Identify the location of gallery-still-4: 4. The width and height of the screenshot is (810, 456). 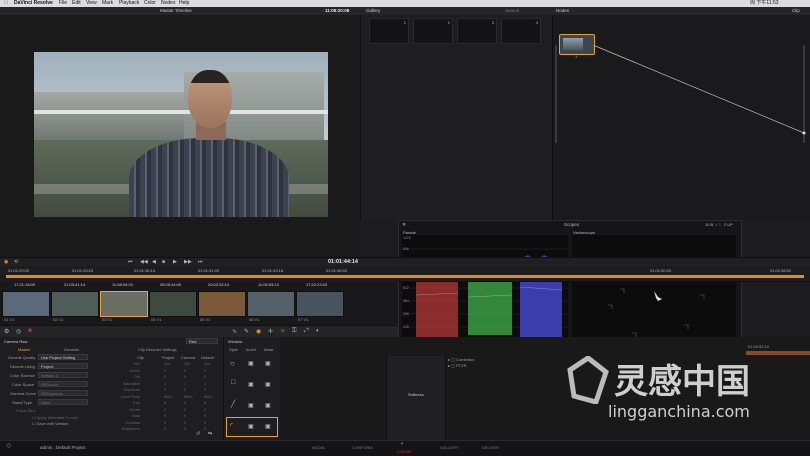
(521, 31).